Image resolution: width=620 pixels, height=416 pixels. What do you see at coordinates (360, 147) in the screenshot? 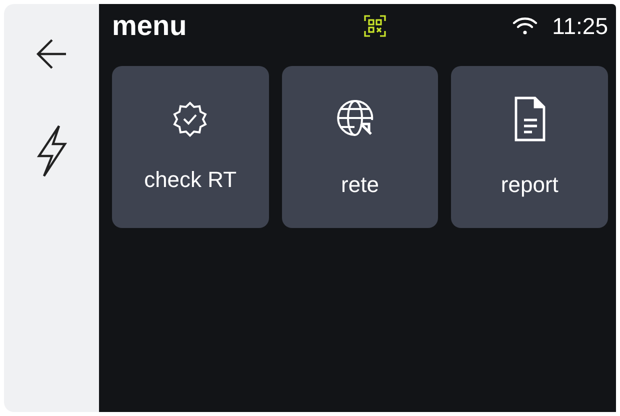
I see `menu-tile: rete` at bounding box center [360, 147].